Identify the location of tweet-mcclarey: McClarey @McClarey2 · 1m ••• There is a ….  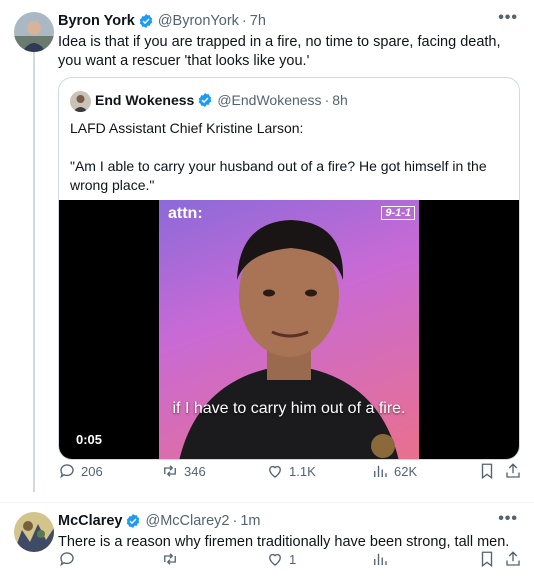
(267, 544).